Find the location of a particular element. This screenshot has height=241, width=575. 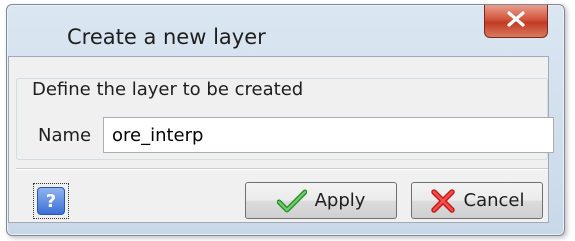

apply-label: Apply is located at coordinates (340, 200).